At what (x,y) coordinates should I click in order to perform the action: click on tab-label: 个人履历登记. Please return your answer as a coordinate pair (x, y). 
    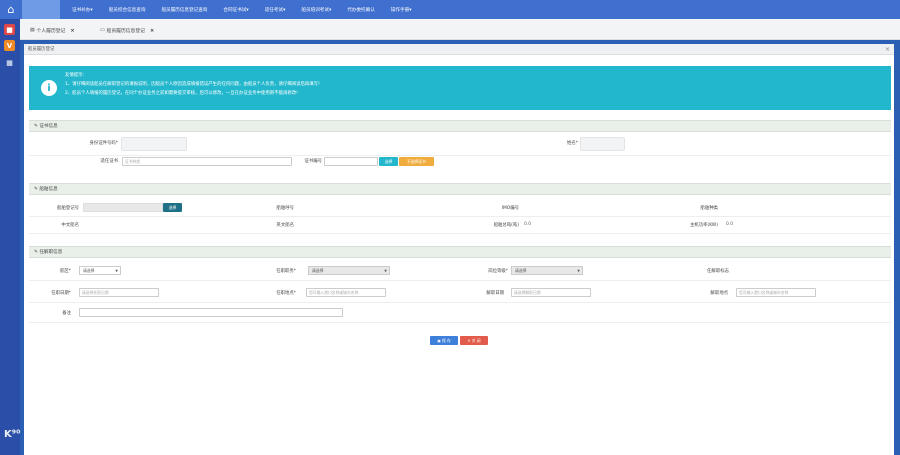
    Looking at the image, I should click on (51, 31).